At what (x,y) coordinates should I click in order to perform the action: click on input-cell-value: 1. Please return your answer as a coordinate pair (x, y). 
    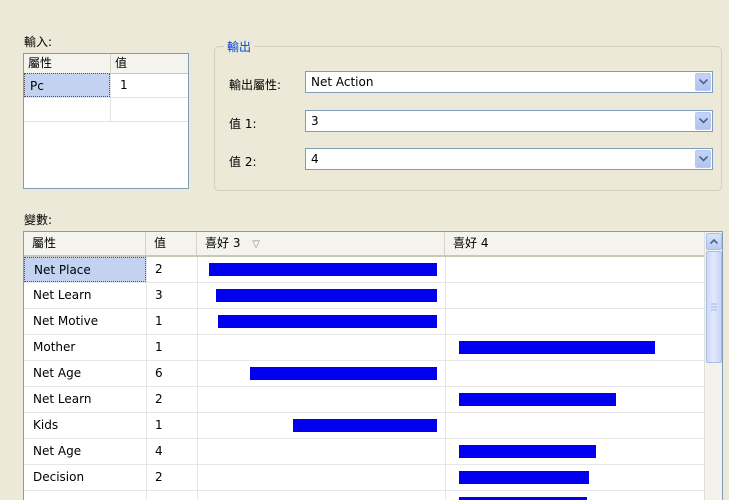
    Looking at the image, I should click on (149, 85).